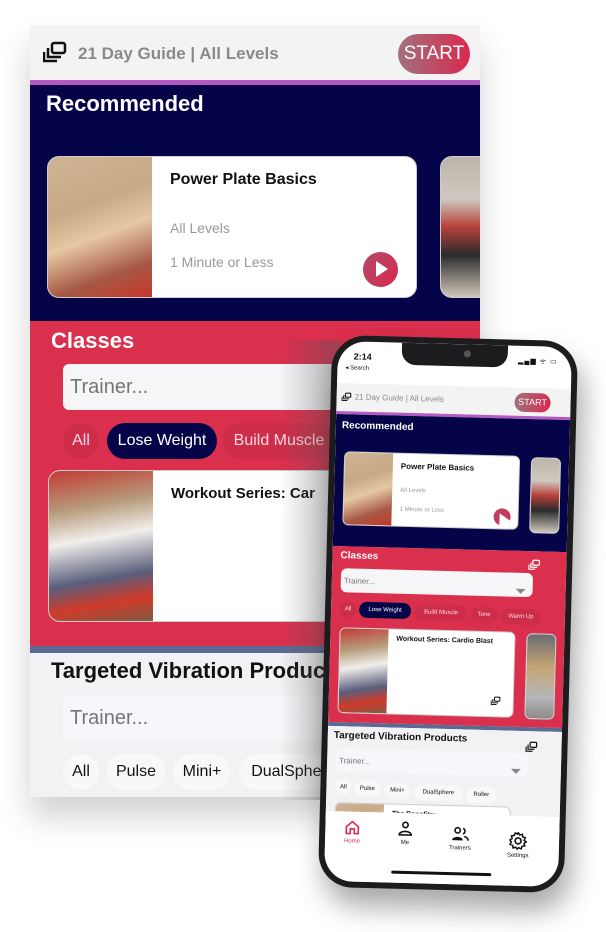 The image size is (606, 932). What do you see at coordinates (400, 737) in the screenshot?
I see `section-title-targeted: Targeted Vibration Products` at bounding box center [400, 737].